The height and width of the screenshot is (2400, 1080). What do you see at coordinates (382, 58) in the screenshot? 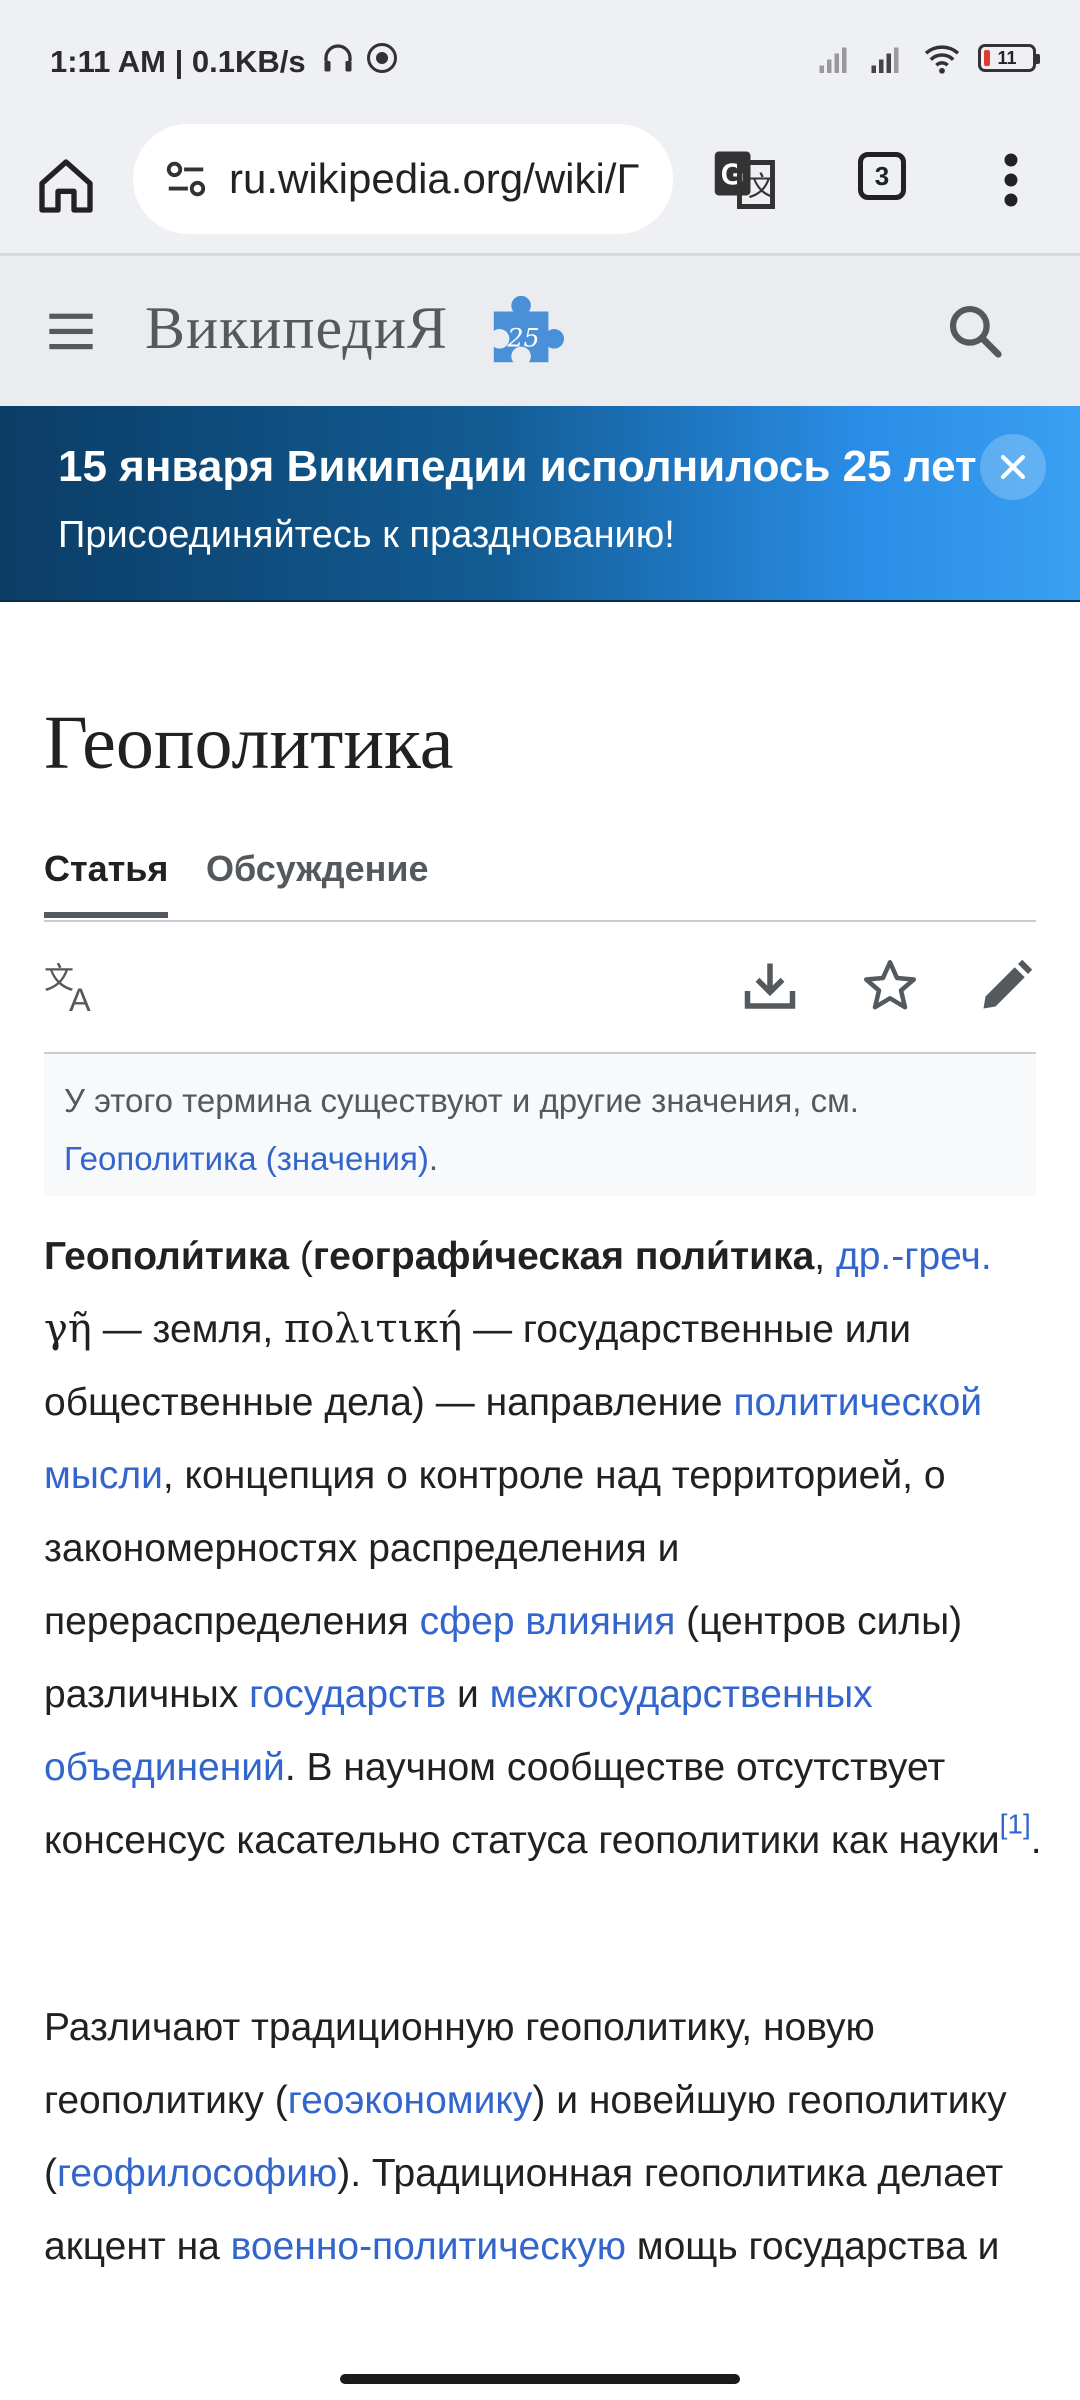
I see `notification-app-icon` at bounding box center [382, 58].